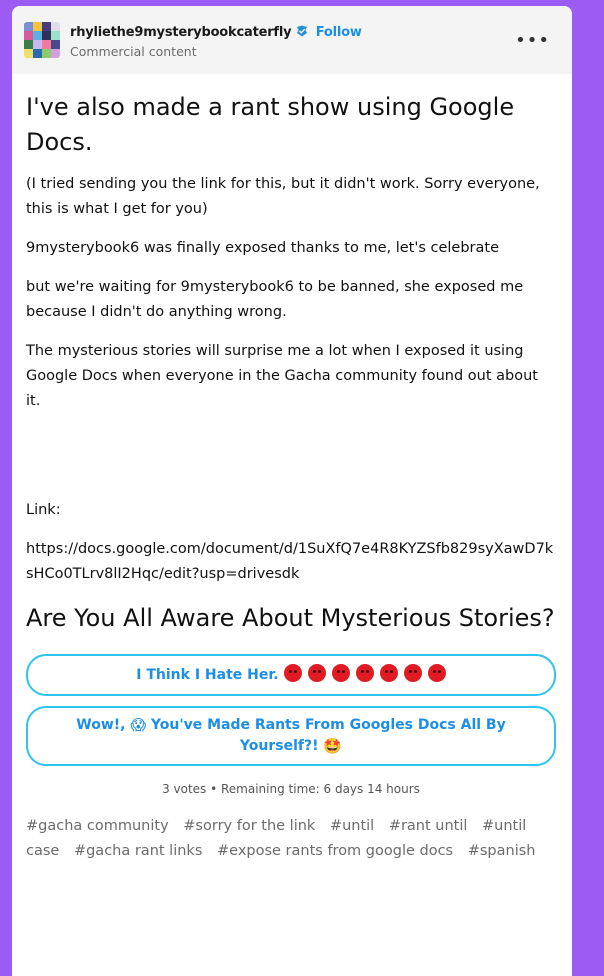  Describe the element at coordinates (181, 32) in the screenshot. I see `username-link: rhyliethe9mysterybookcaterfly` at that location.